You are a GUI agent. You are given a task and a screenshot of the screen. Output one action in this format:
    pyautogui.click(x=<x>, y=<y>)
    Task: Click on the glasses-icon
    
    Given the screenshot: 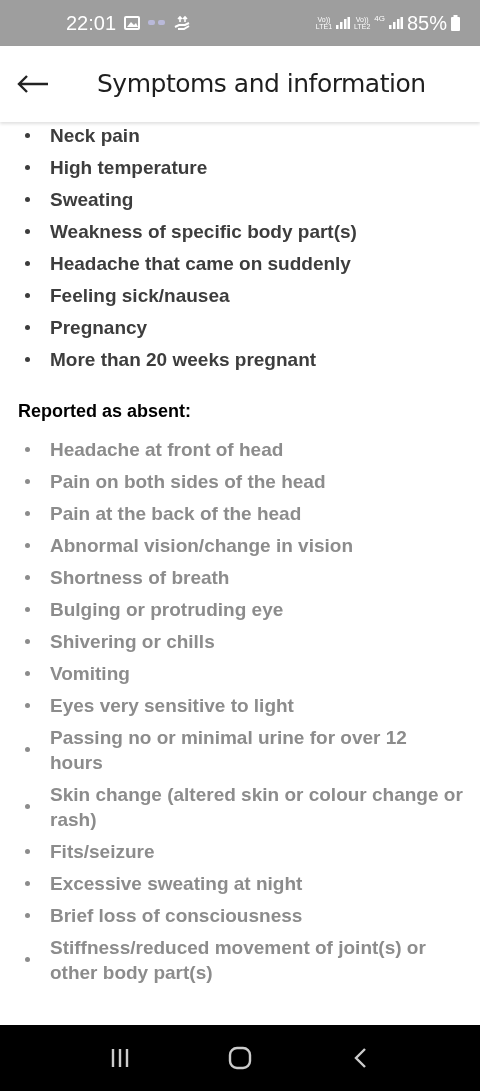 What is the action you would take?
    pyautogui.click(x=157, y=23)
    